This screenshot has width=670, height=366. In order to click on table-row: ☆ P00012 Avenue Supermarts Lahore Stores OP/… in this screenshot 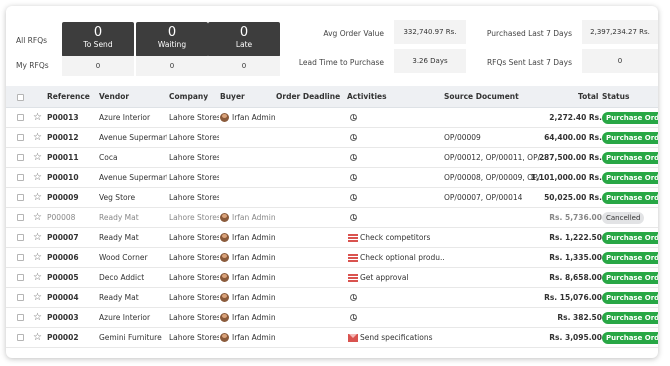, I will do `click(332, 138)`.